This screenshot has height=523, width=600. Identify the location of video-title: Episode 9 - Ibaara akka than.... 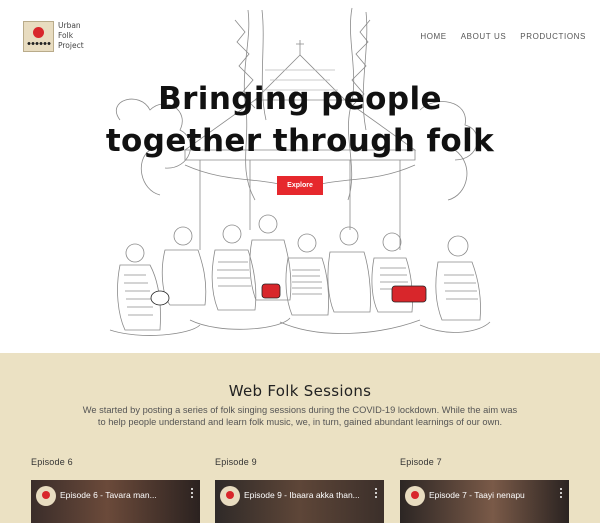
(302, 495).